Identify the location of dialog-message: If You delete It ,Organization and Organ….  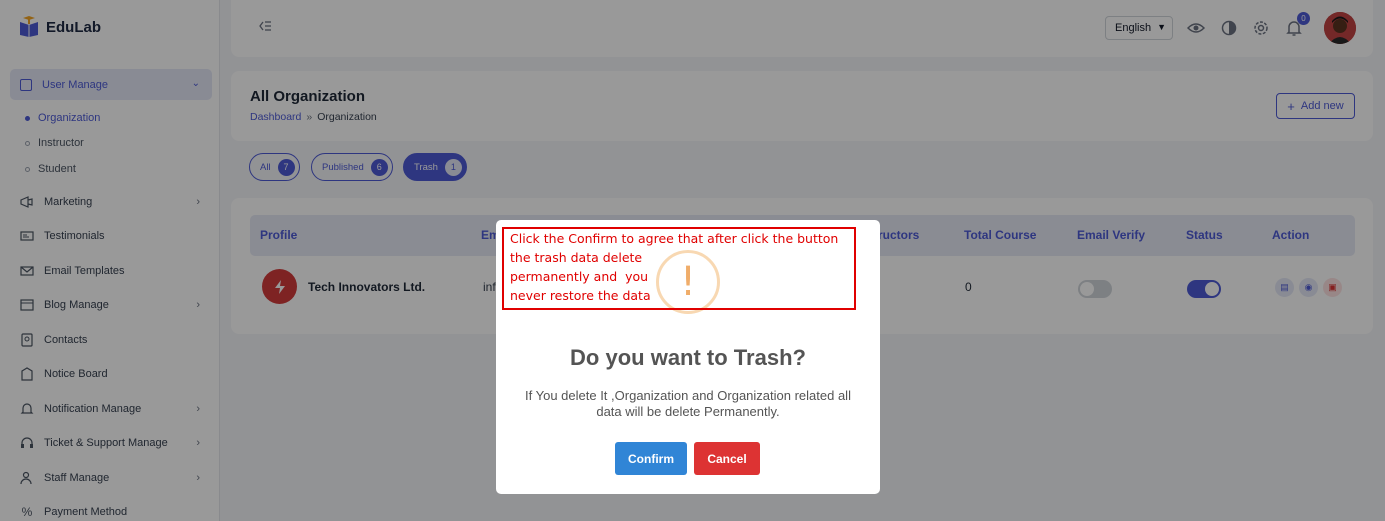
(688, 403).